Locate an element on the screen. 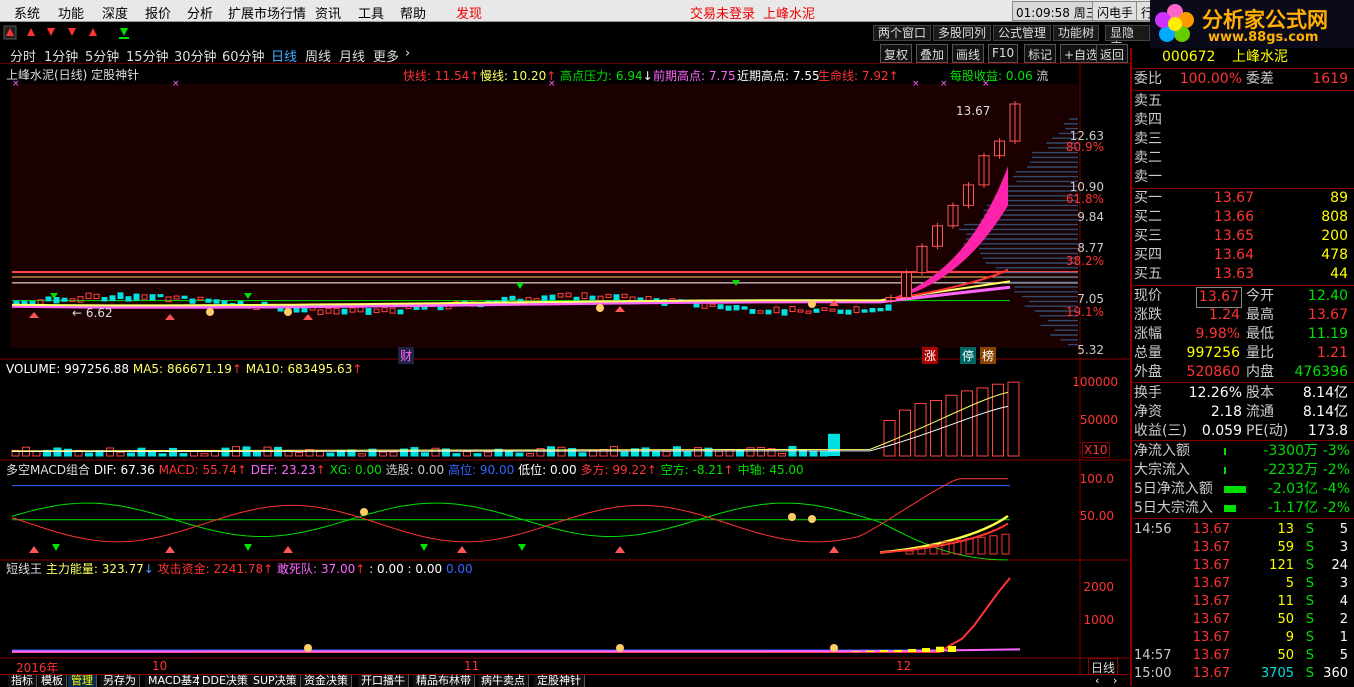  formula-tab: 指标 is located at coordinates (22, 681).